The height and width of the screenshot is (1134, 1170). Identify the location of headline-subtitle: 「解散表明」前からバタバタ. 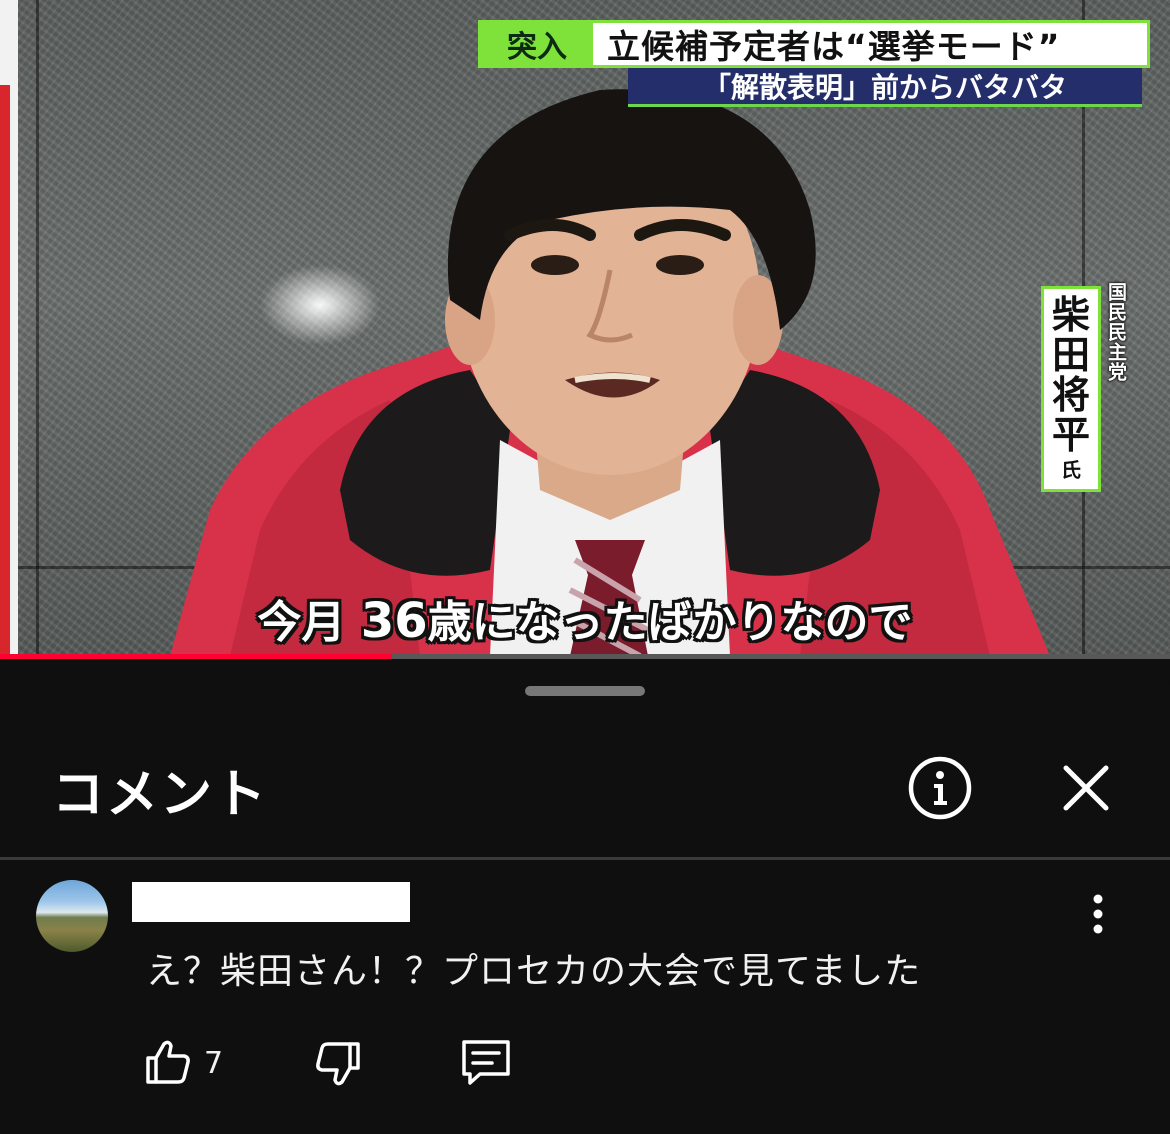
(885, 87).